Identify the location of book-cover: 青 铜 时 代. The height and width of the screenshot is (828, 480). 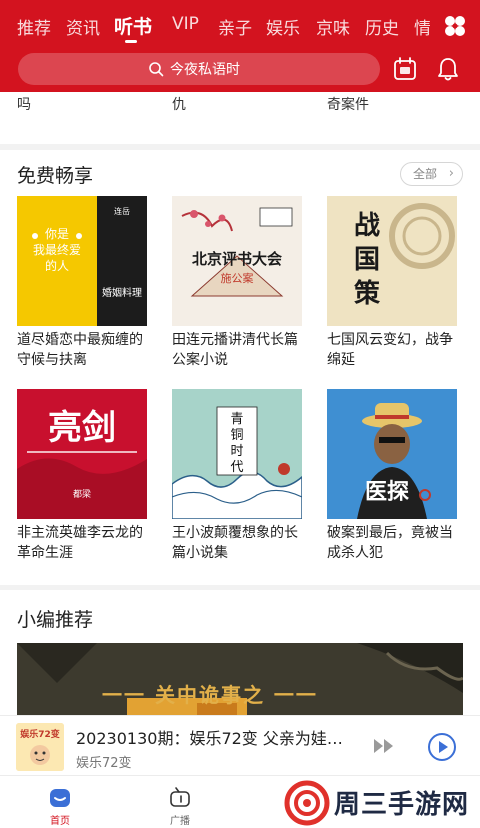
(237, 454).